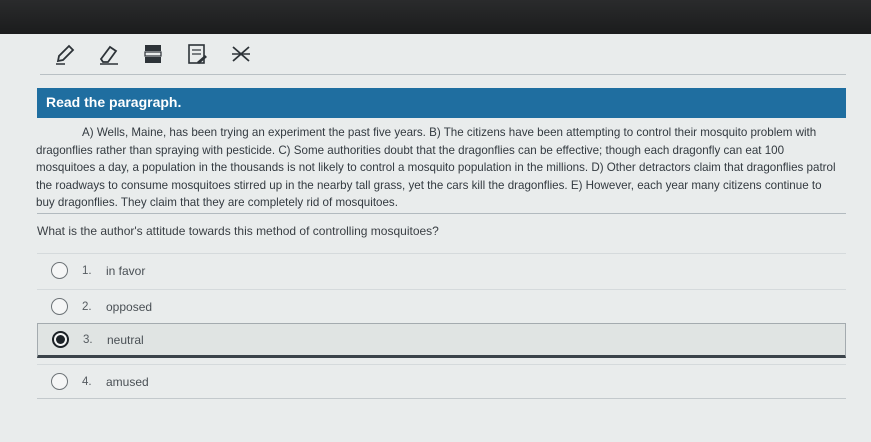 This screenshot has height=442, width=871. What do you see at coordinates (114, 102) in the screenshot?
I see `passage-header-title: Read the paragraph.` at bounding box center [114, 102].